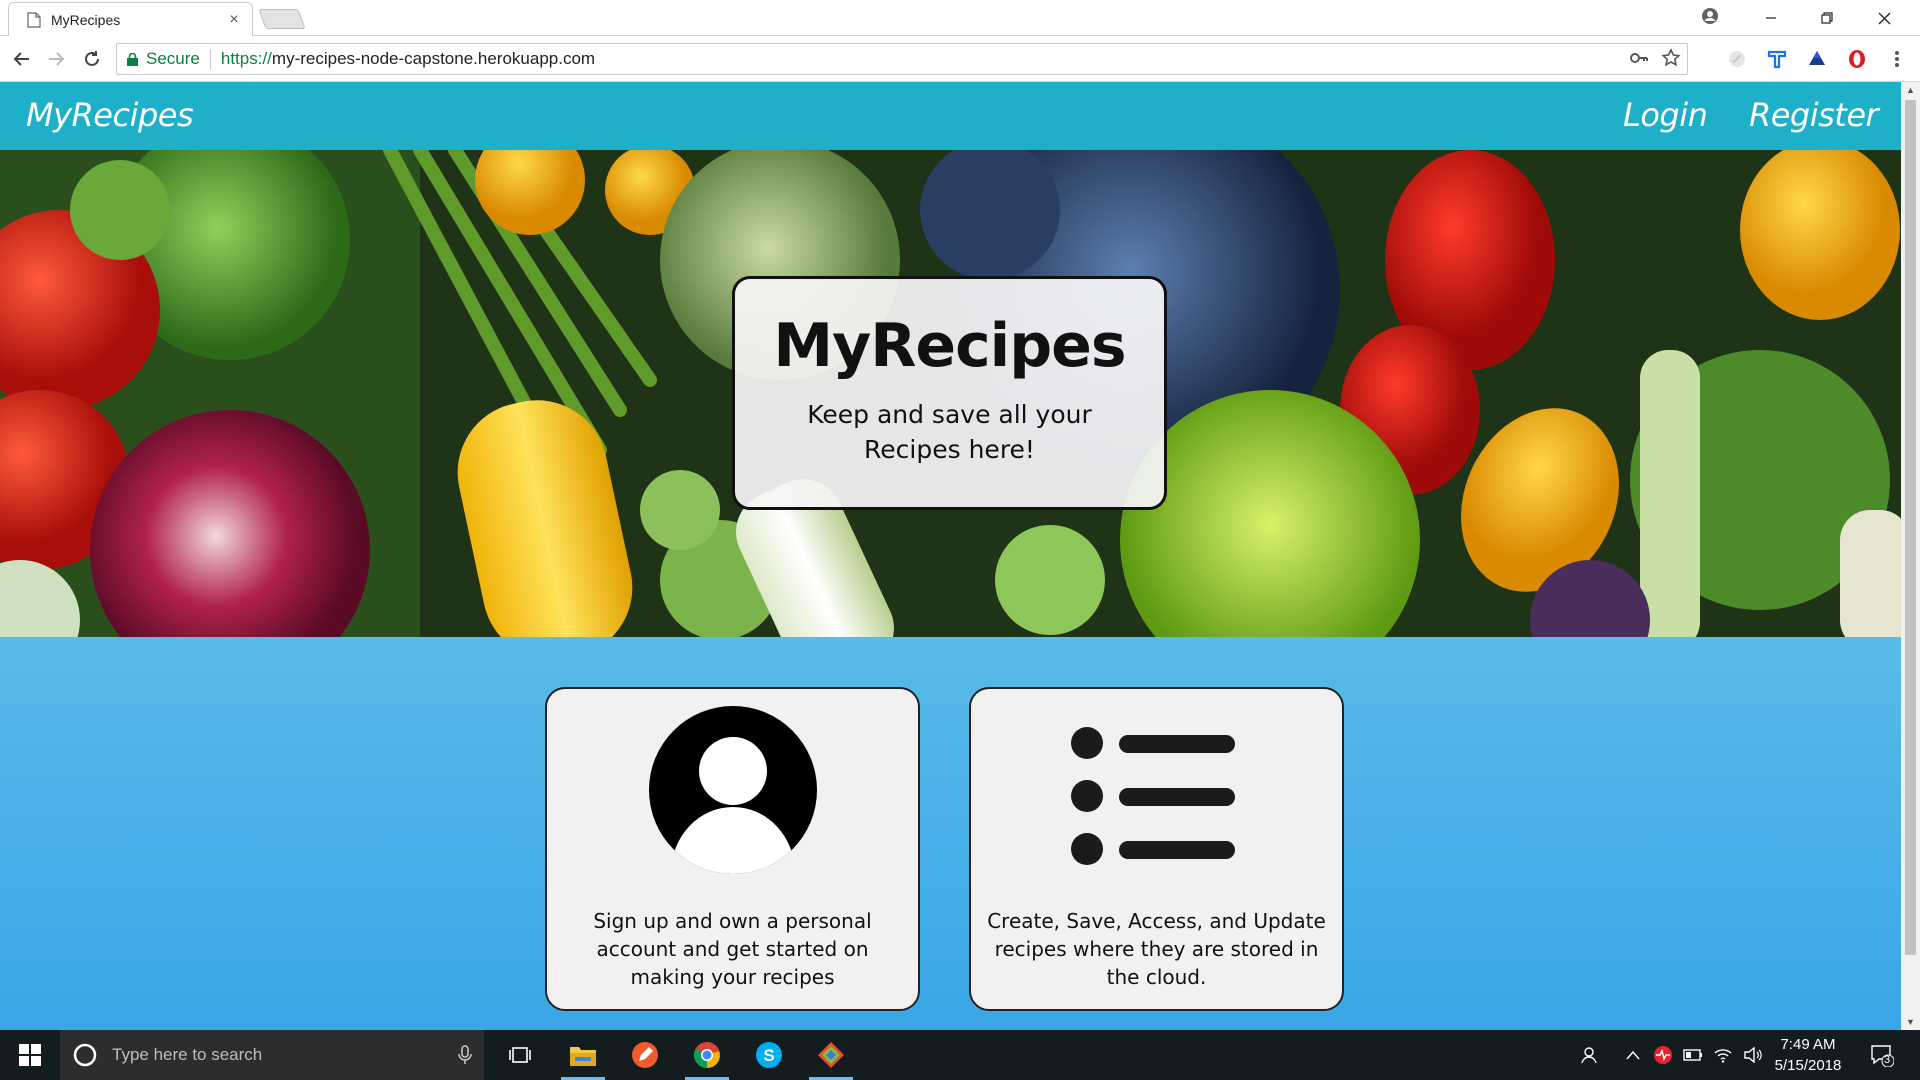 The width and height of the screenshot is (1920, 1080). What do you see at coordinates (1591, 1055) in the screenshot?
I see `people-icon` at bounding box center [1591, 1055].